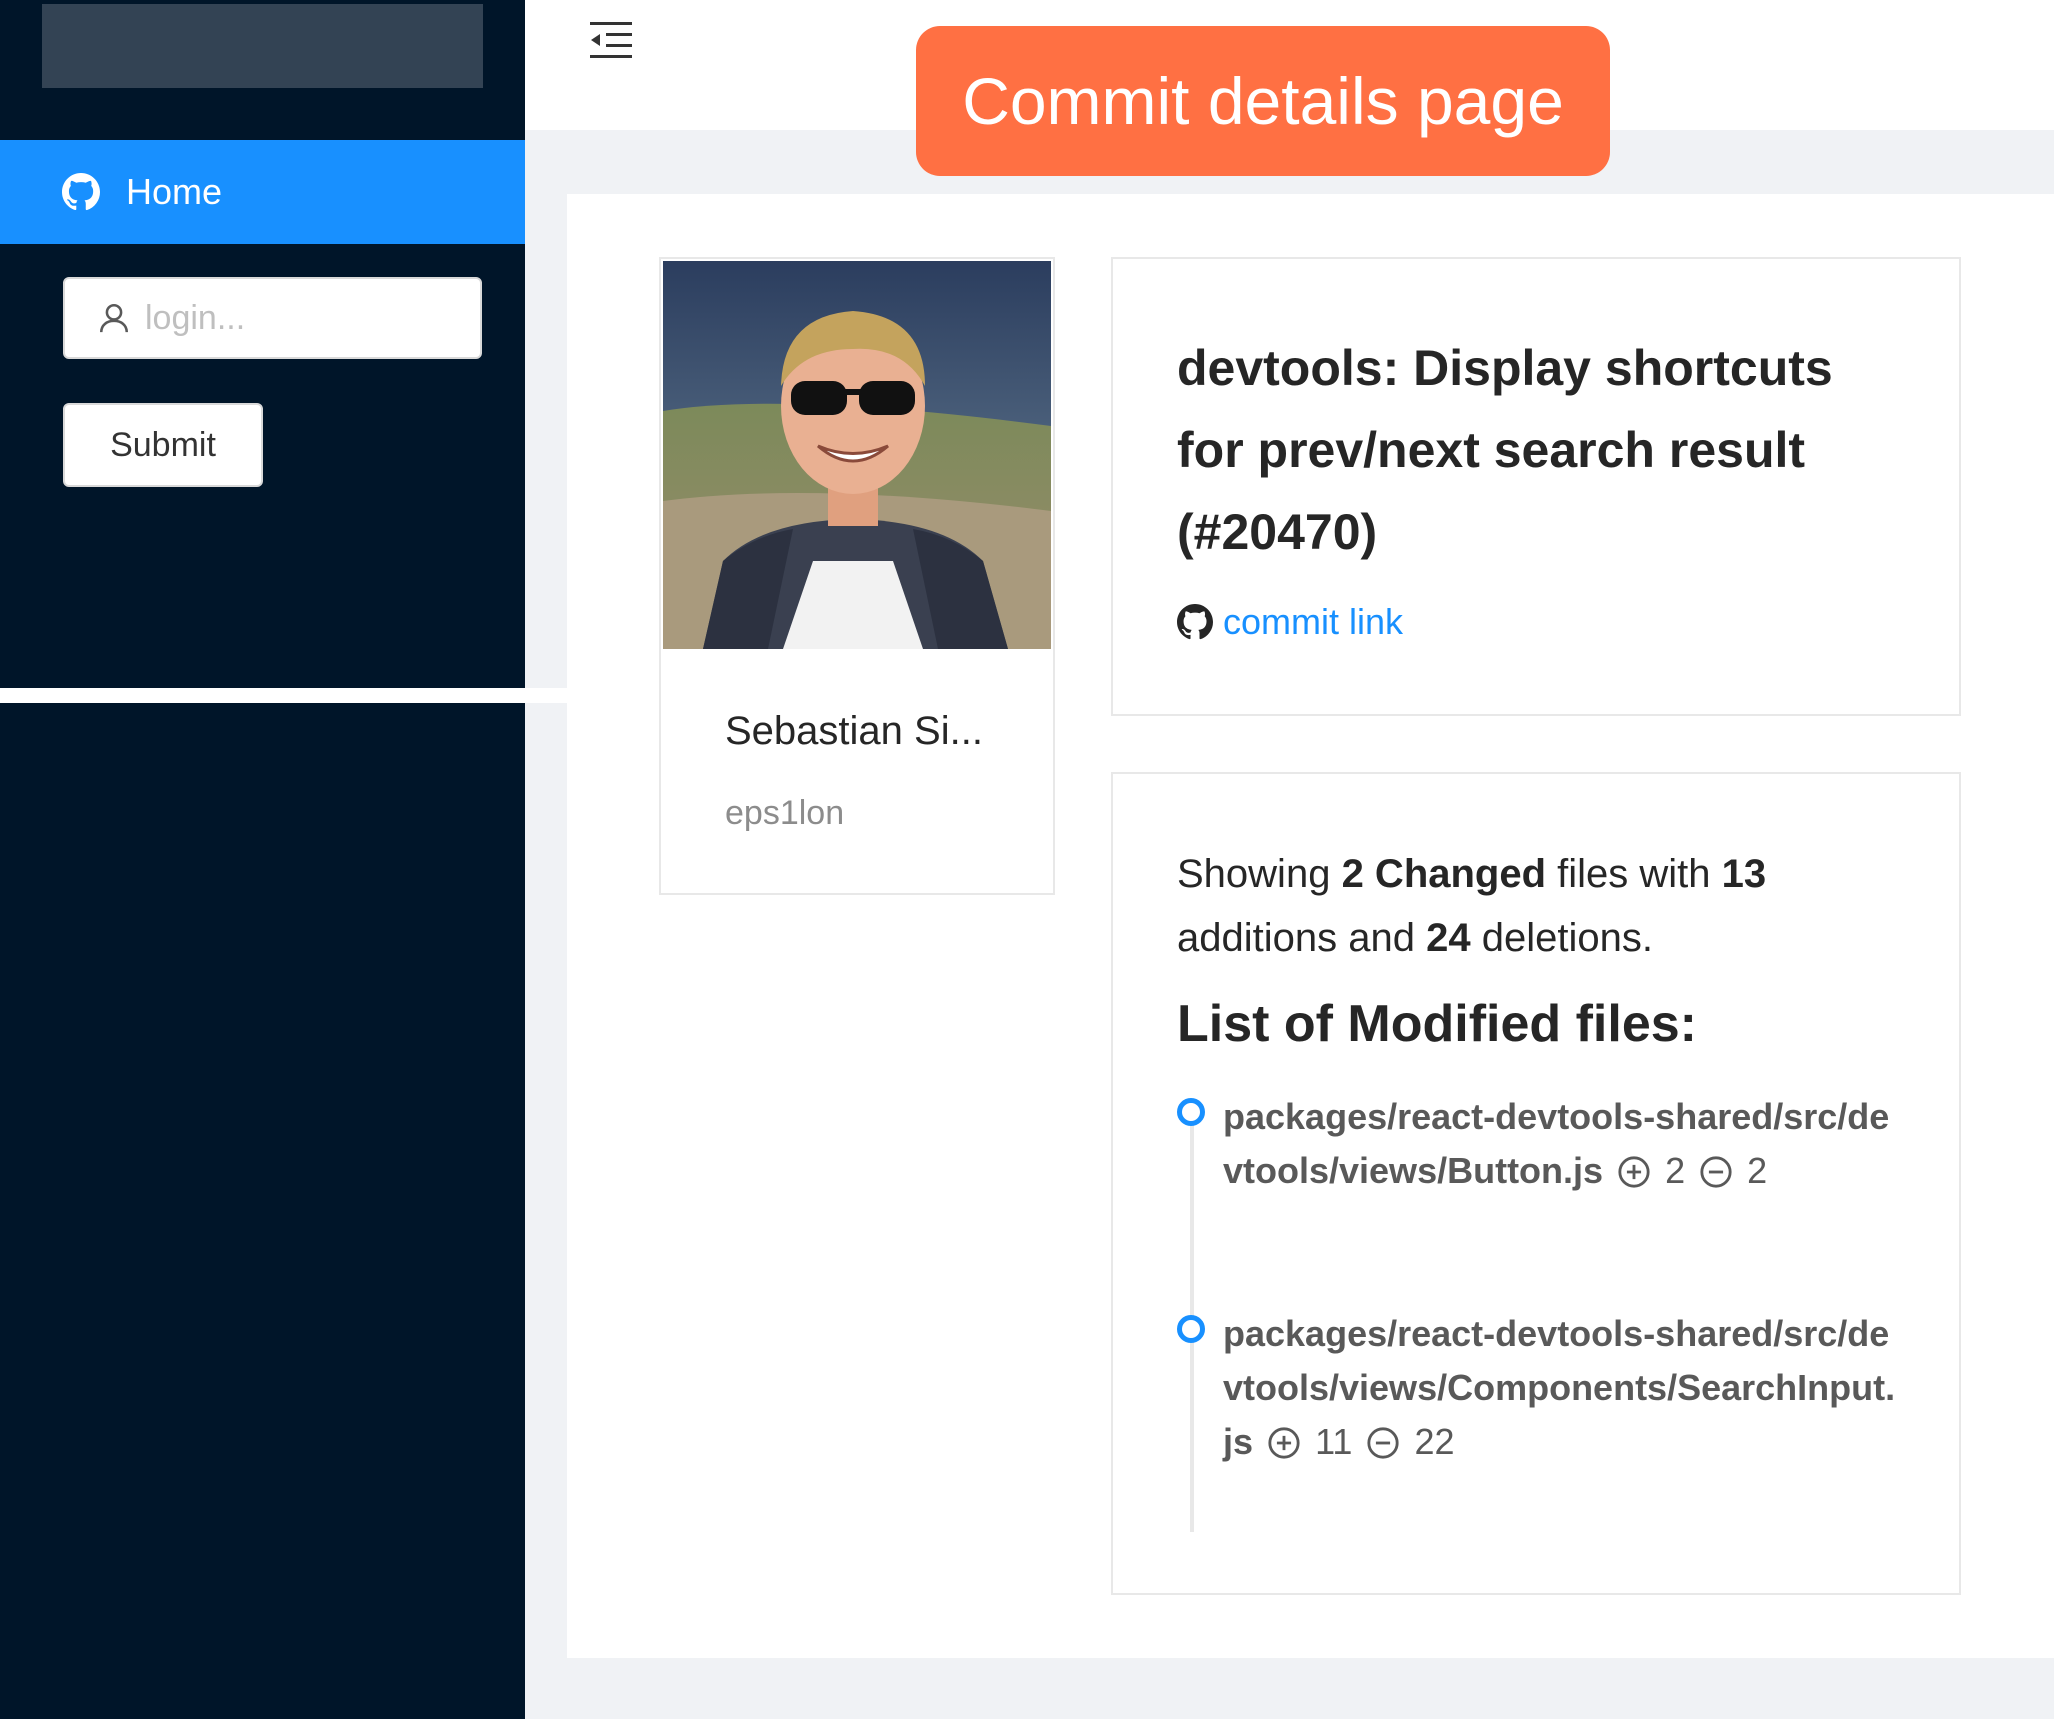 The width and height of the screenshot is (2054, 1719). What do you see at coordinates (1313, 622) in the screenshot?
I see `commit-link-label: commit link` at bounding box center [1313, 622].